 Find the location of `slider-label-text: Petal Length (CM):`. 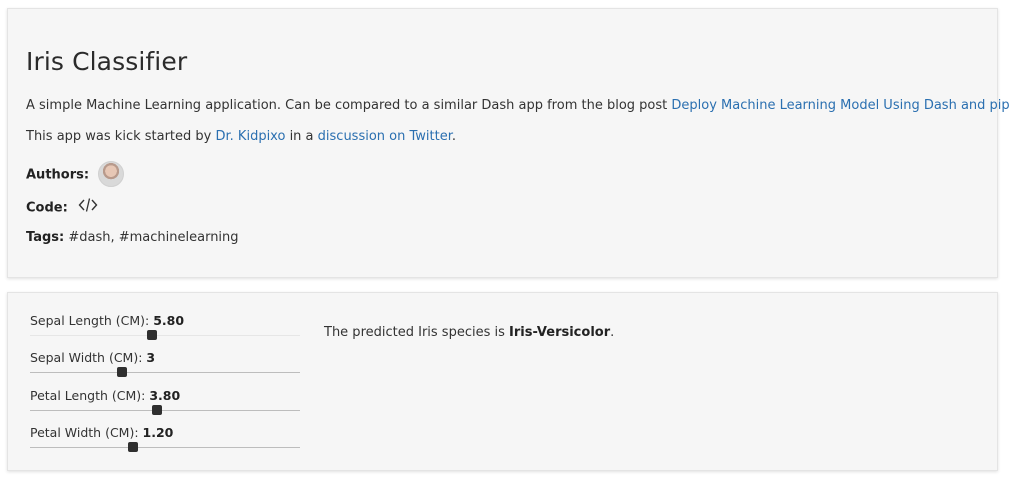

slider-label-text: Petal Length (CM): is located at coordinates (90, 395).